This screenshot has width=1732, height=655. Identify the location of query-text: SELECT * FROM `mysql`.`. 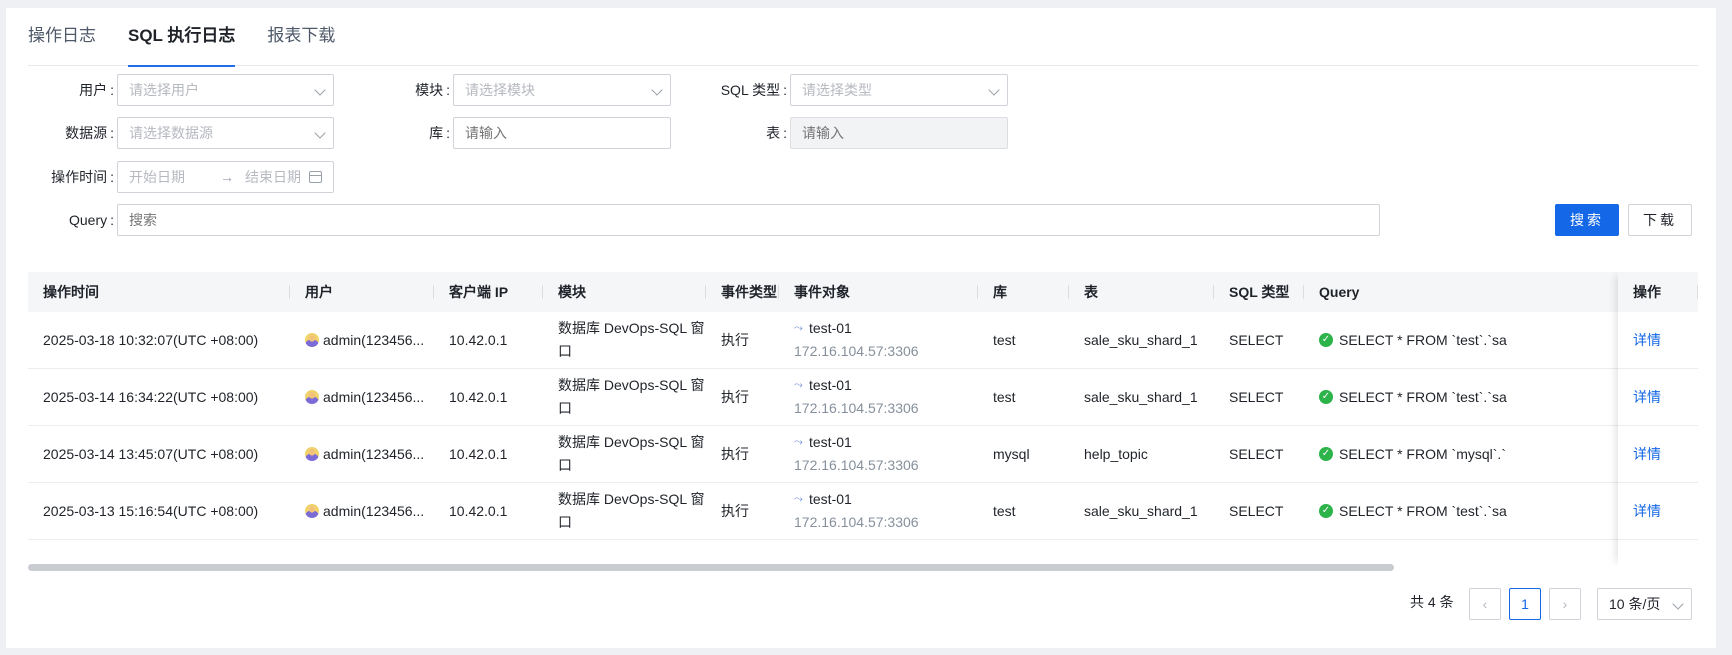
(1422, 454).